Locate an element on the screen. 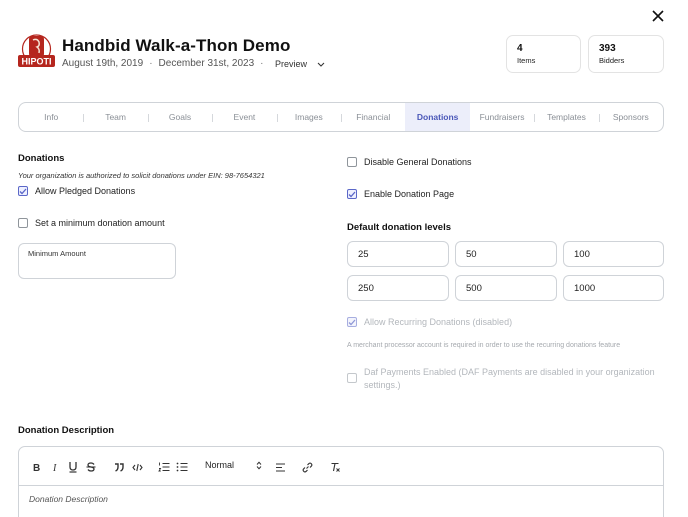 The image size is (688, 517). underline-icon is located at coordinates (73, 467).